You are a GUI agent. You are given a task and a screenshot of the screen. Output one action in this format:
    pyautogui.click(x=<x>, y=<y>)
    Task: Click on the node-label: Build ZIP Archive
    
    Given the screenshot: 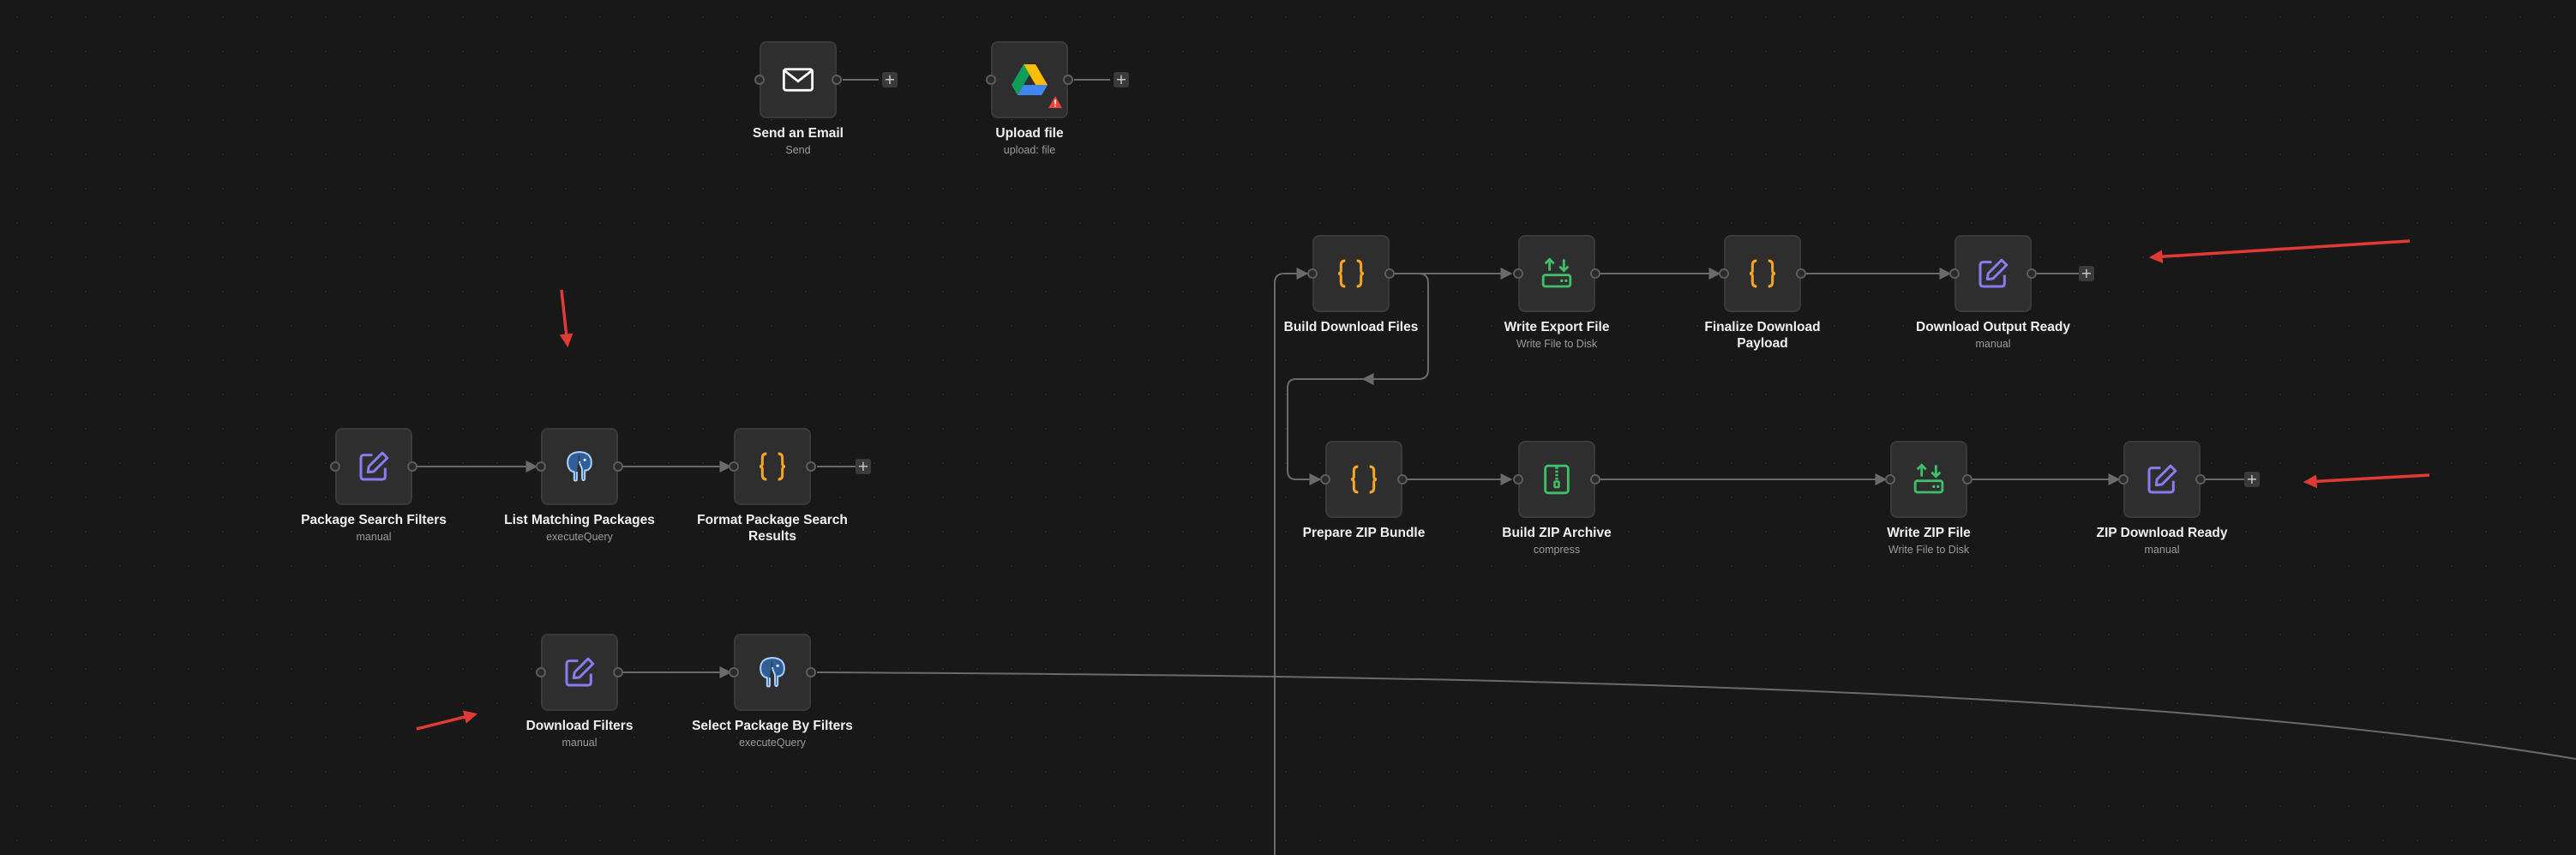 What is the action you would take?
    pyautogui.click(x=1557, y=533)
    